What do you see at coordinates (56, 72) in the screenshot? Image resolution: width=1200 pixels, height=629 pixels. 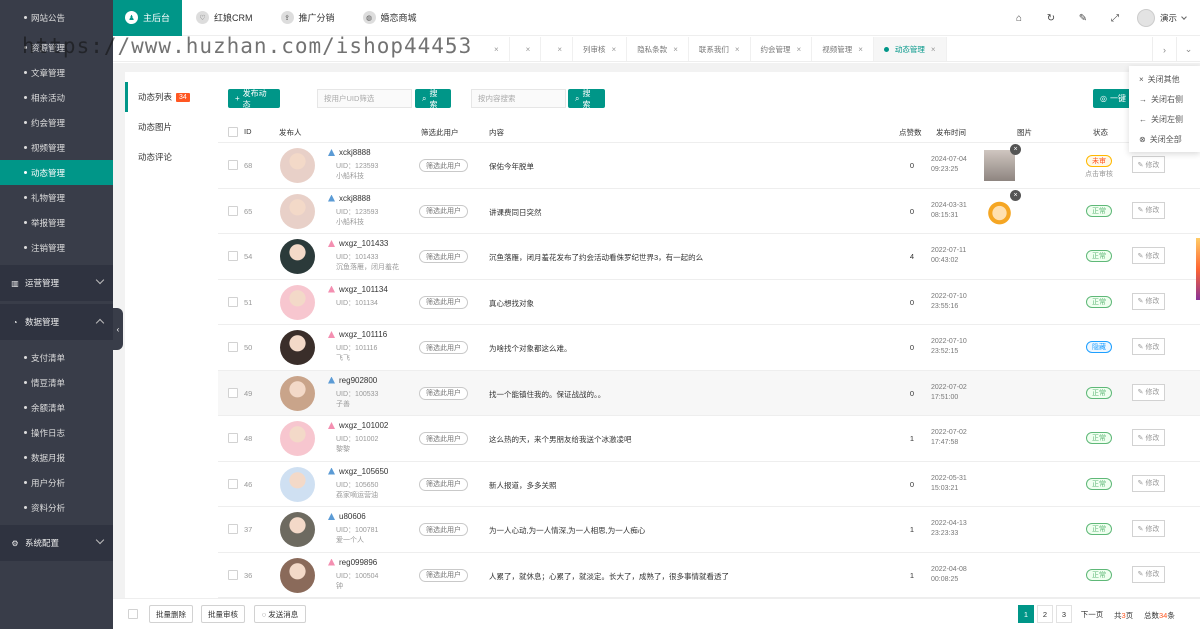 I see `sidebar-item: 文章管理` at bounding box center [56, 72].